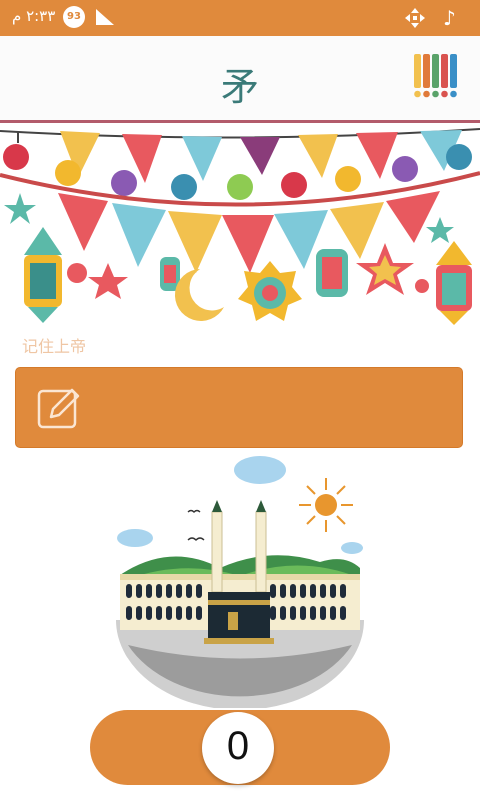 This screenshot has width=480, height=800. I want to click on drag-move-icon, so click(415, 18).